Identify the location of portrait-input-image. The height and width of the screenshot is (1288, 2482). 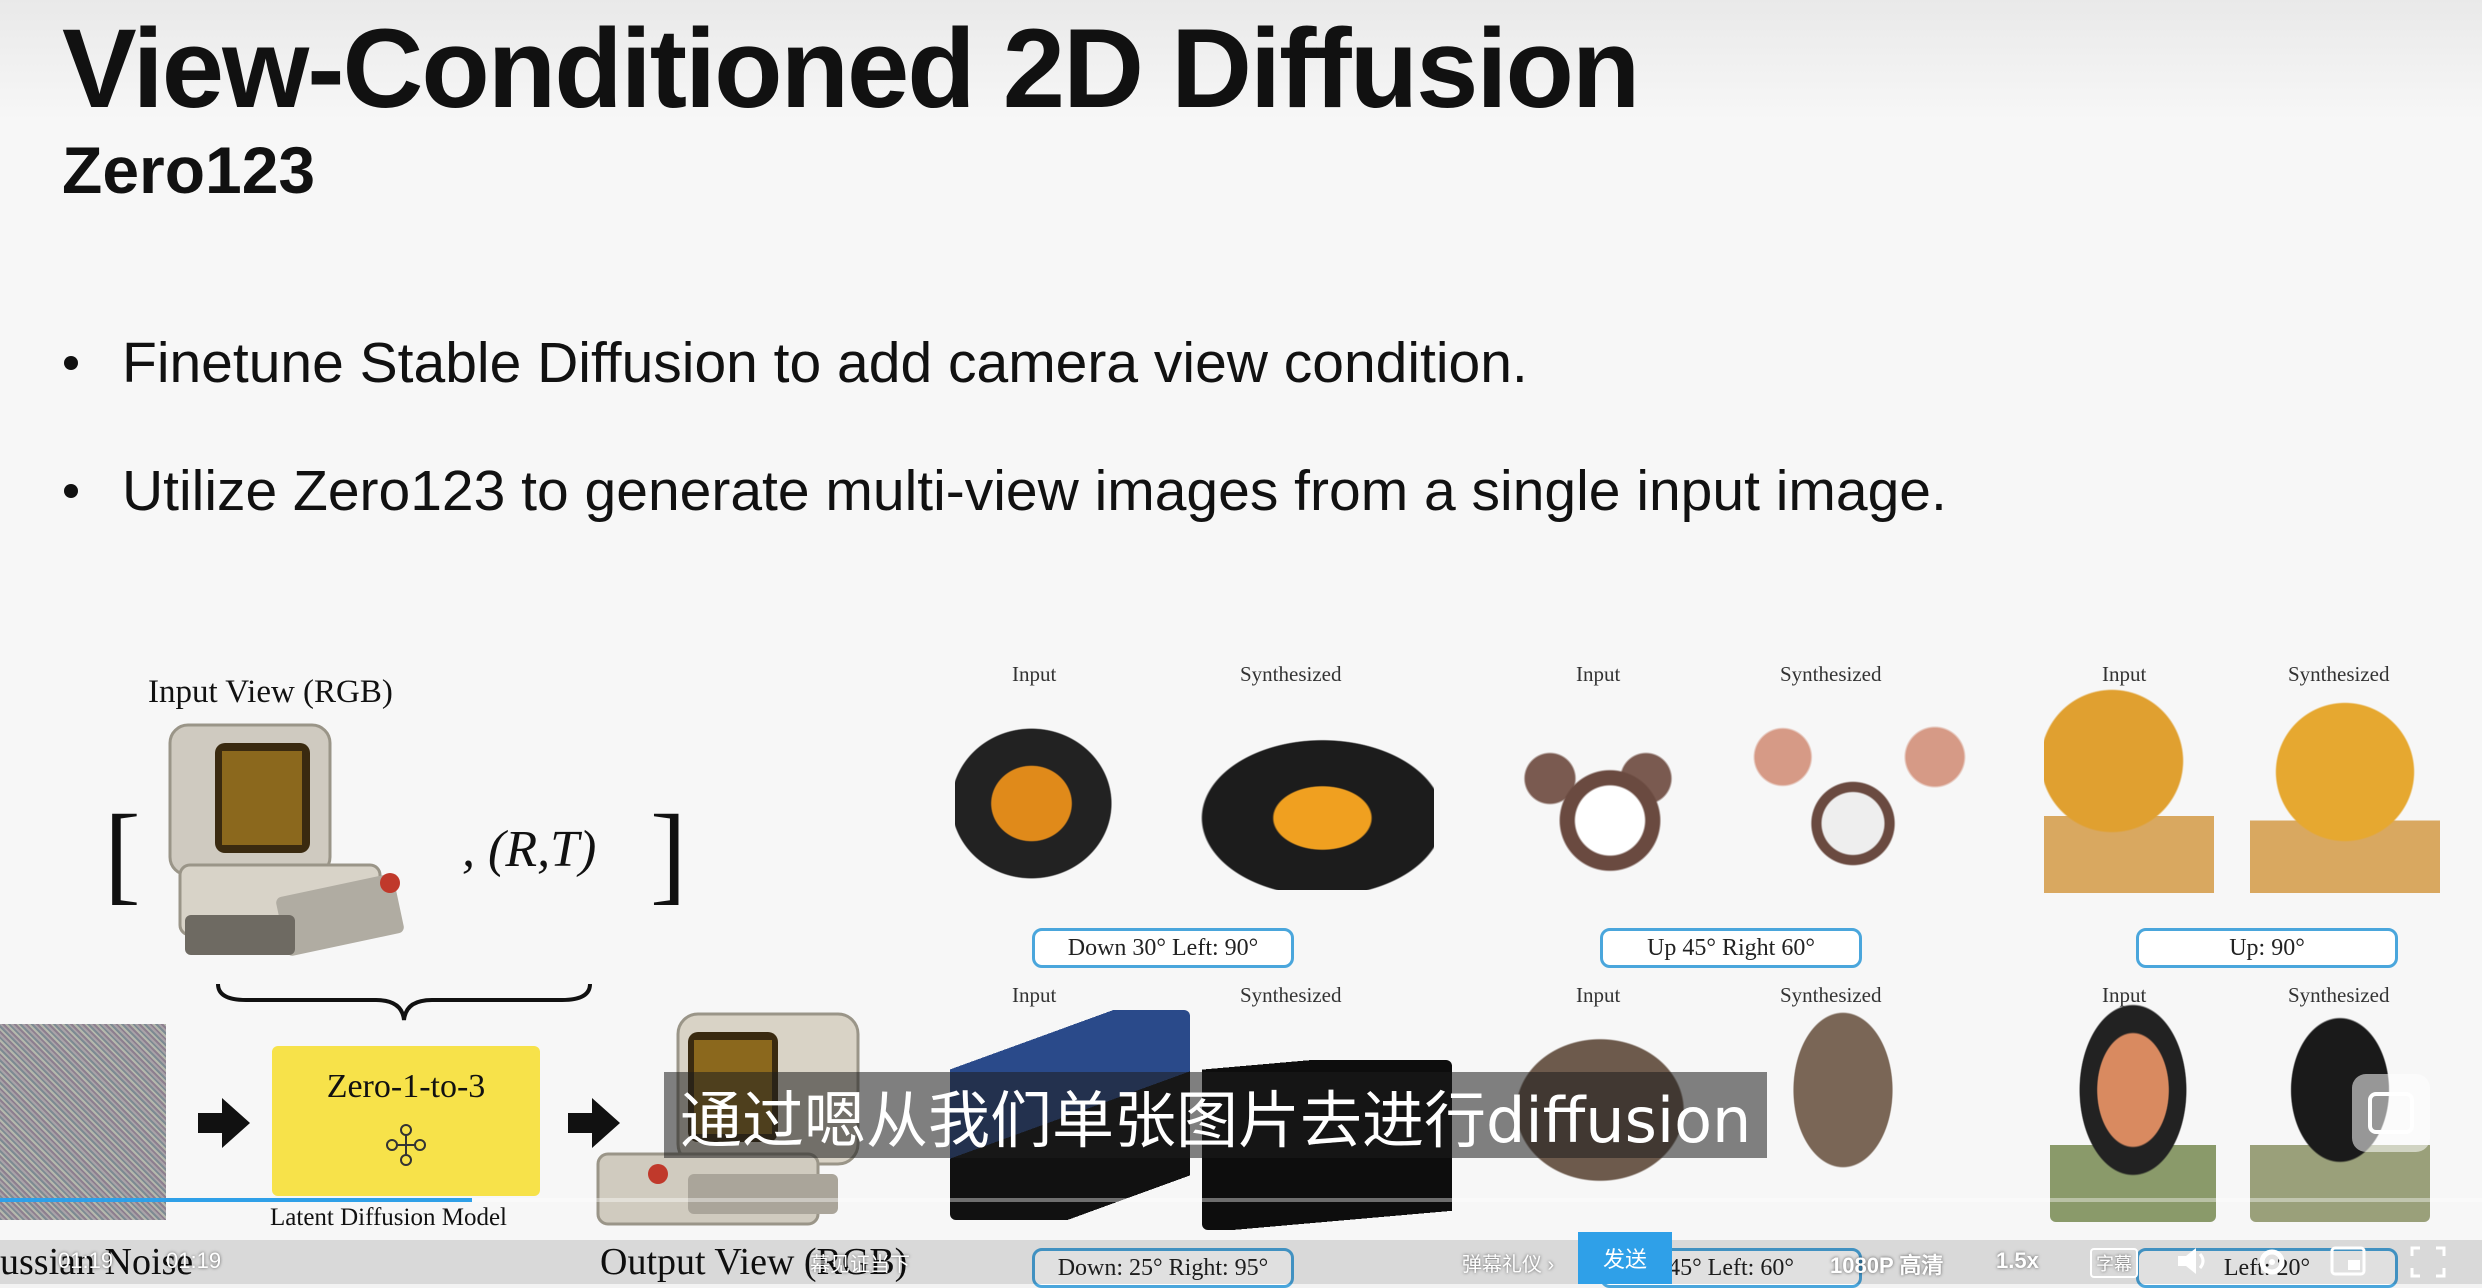
(2133, 1112).